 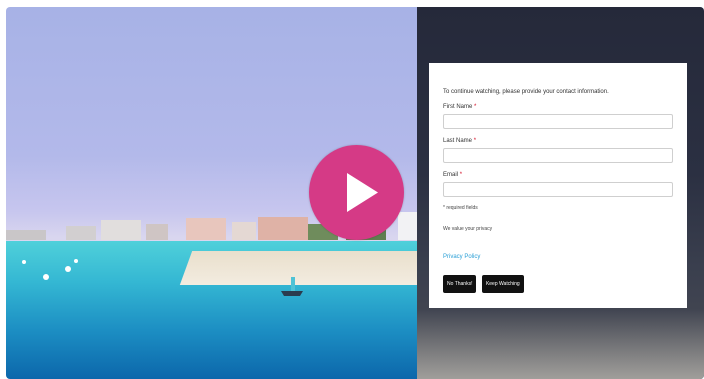 I want to click on last-name-field, so click(x=558, y=155).